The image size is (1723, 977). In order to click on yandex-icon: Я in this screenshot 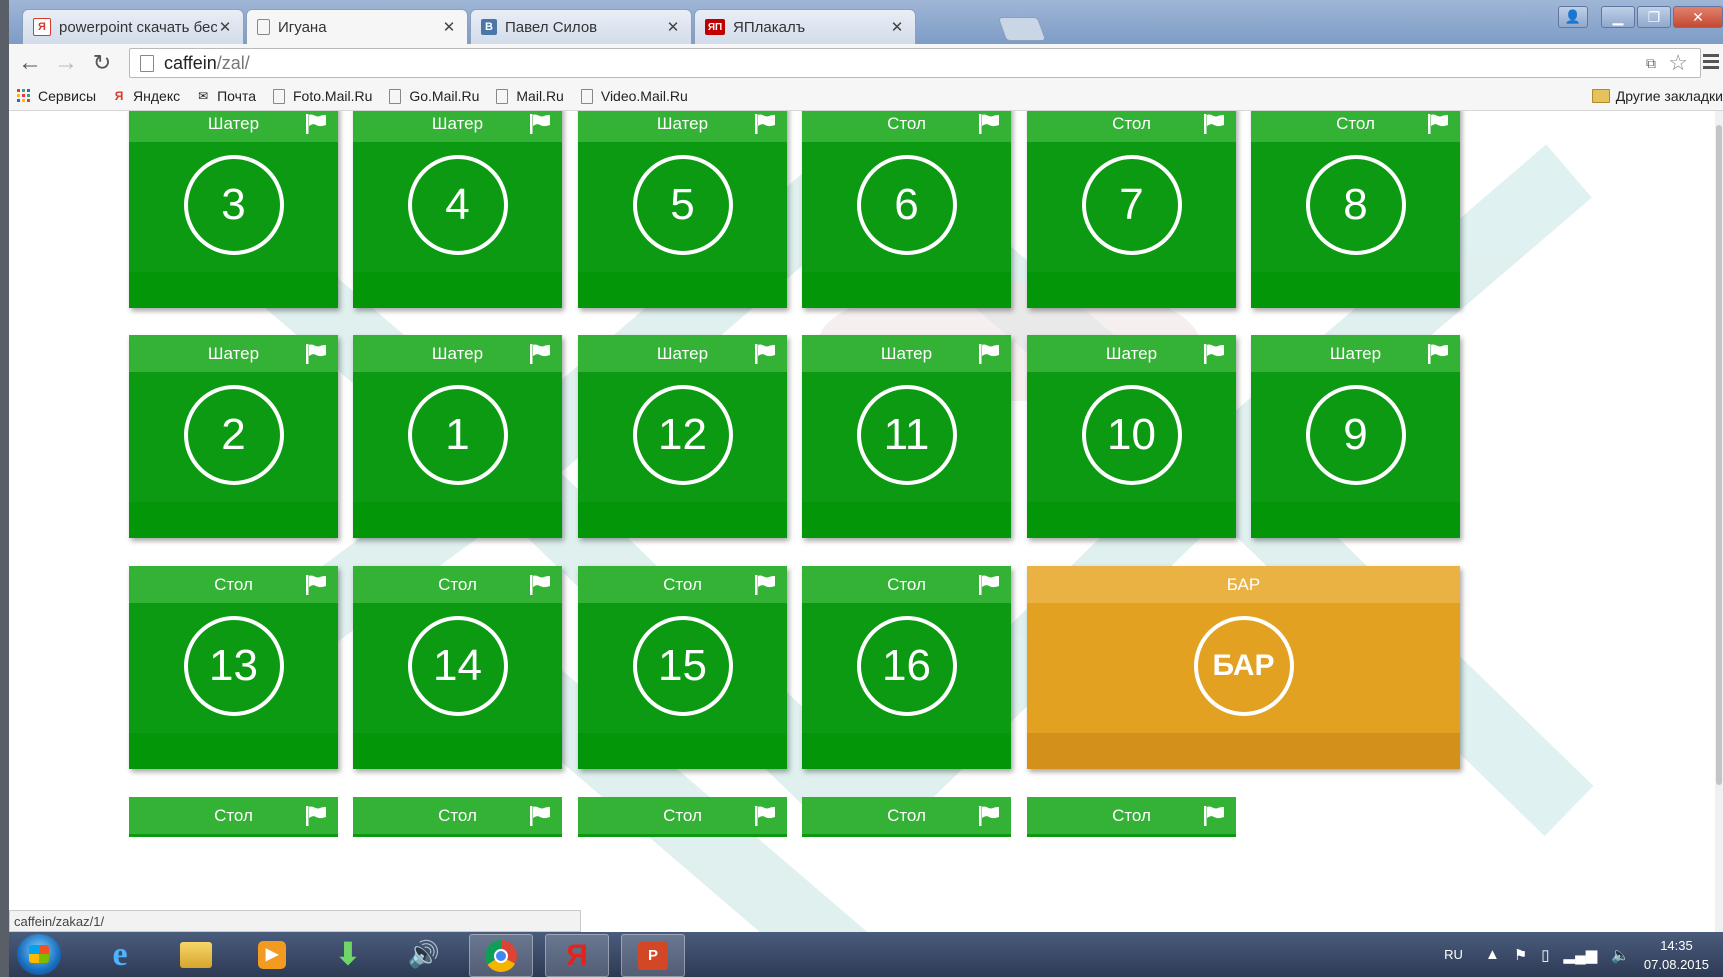, I will do `click(119, 96)`.